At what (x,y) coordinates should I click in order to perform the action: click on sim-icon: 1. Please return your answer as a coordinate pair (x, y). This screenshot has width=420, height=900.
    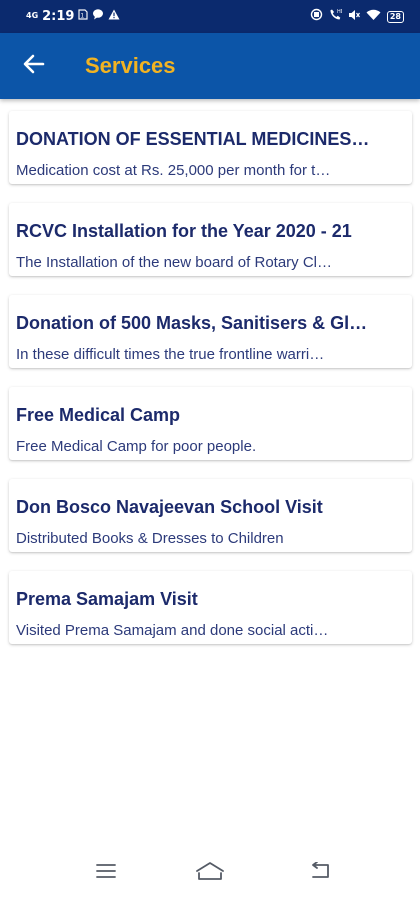
    Looking at the image, I should click on (83, 16).